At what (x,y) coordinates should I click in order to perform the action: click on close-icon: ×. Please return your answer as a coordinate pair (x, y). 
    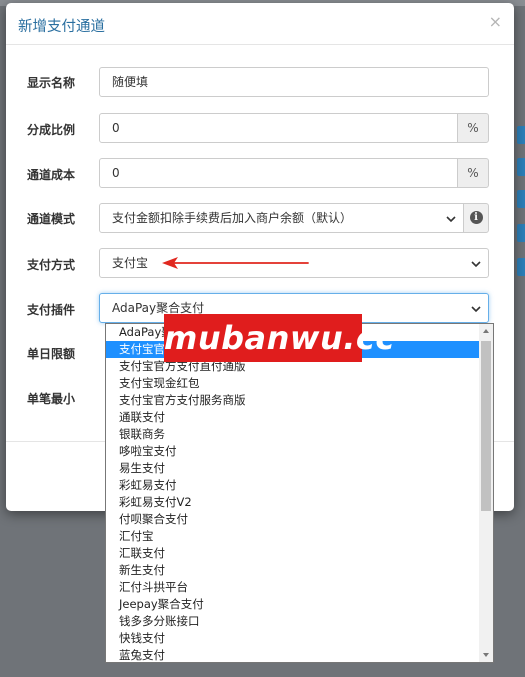
    Looking at the image, I should click on (495, 21).